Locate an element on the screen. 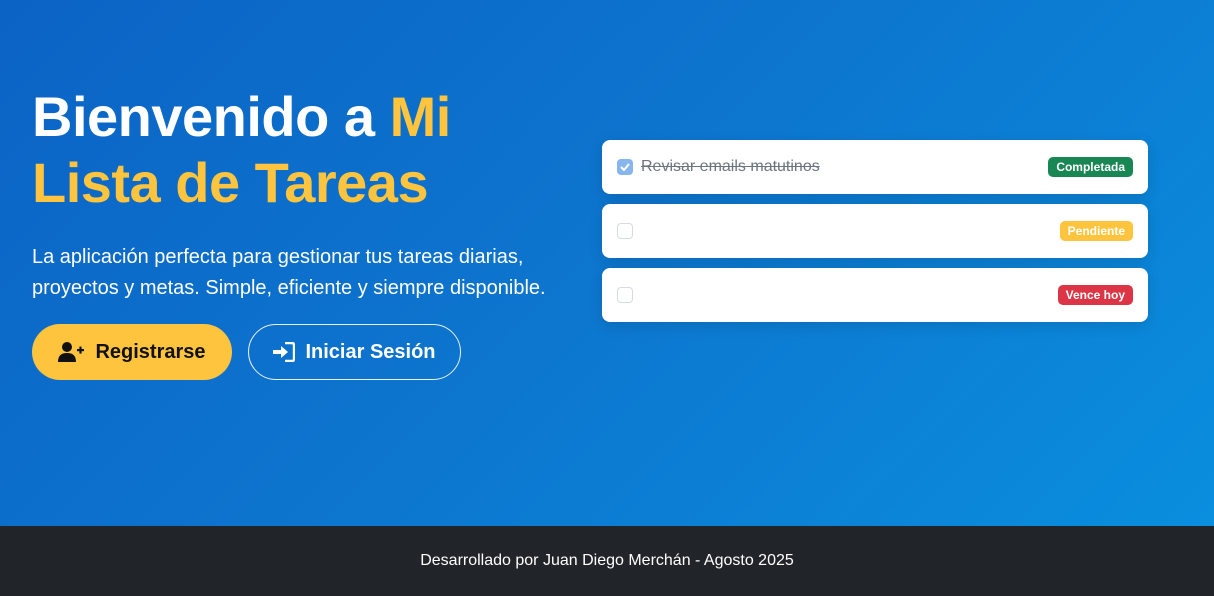  login-button: Iniciar Sesión is located at coordinates (354, 352).